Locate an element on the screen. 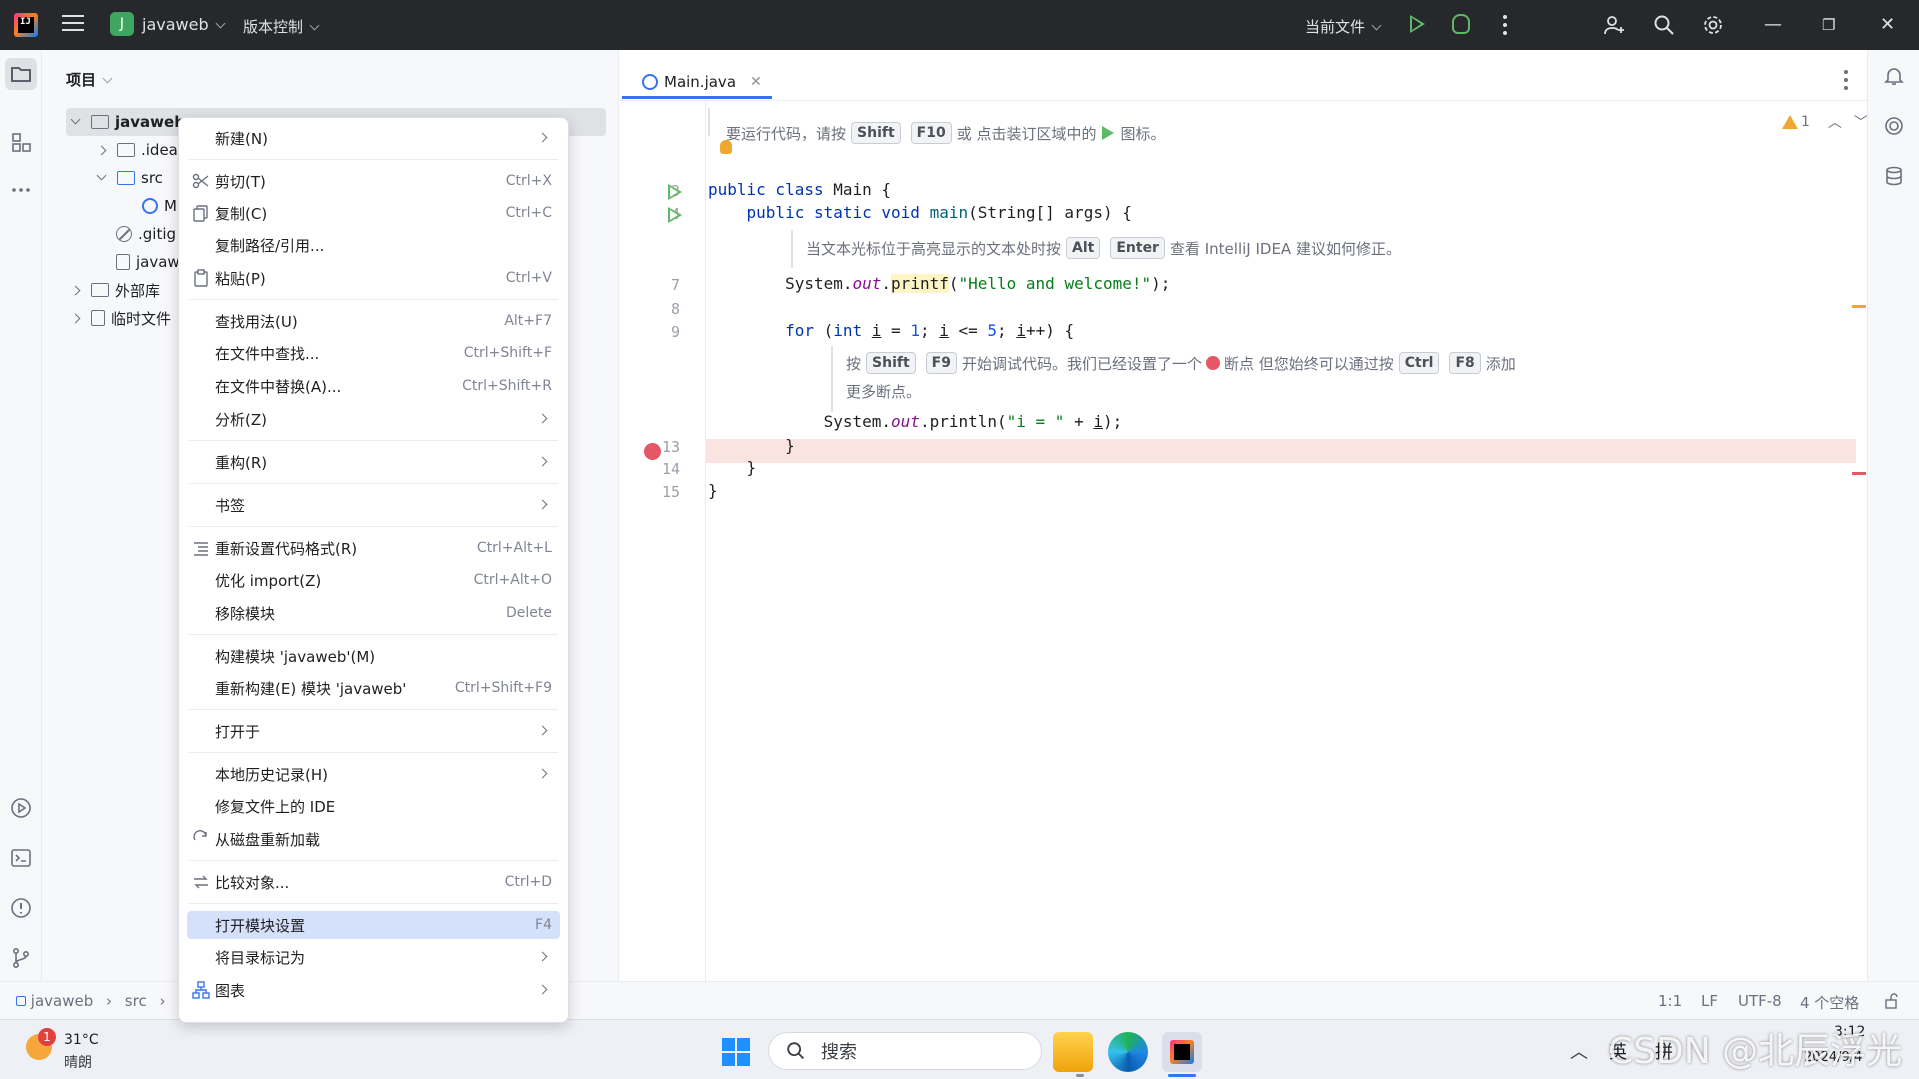 This screenshot has height=1079, width=1919. services-icon is located at coordinates (21, 808).